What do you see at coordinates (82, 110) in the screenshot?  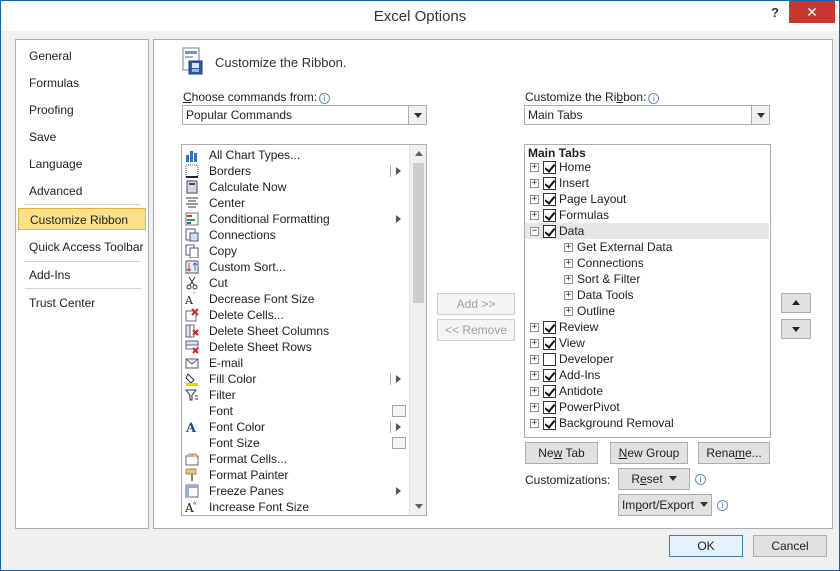 I see `nav-item-proofing: Proofing` at bounding box center [82, 110].